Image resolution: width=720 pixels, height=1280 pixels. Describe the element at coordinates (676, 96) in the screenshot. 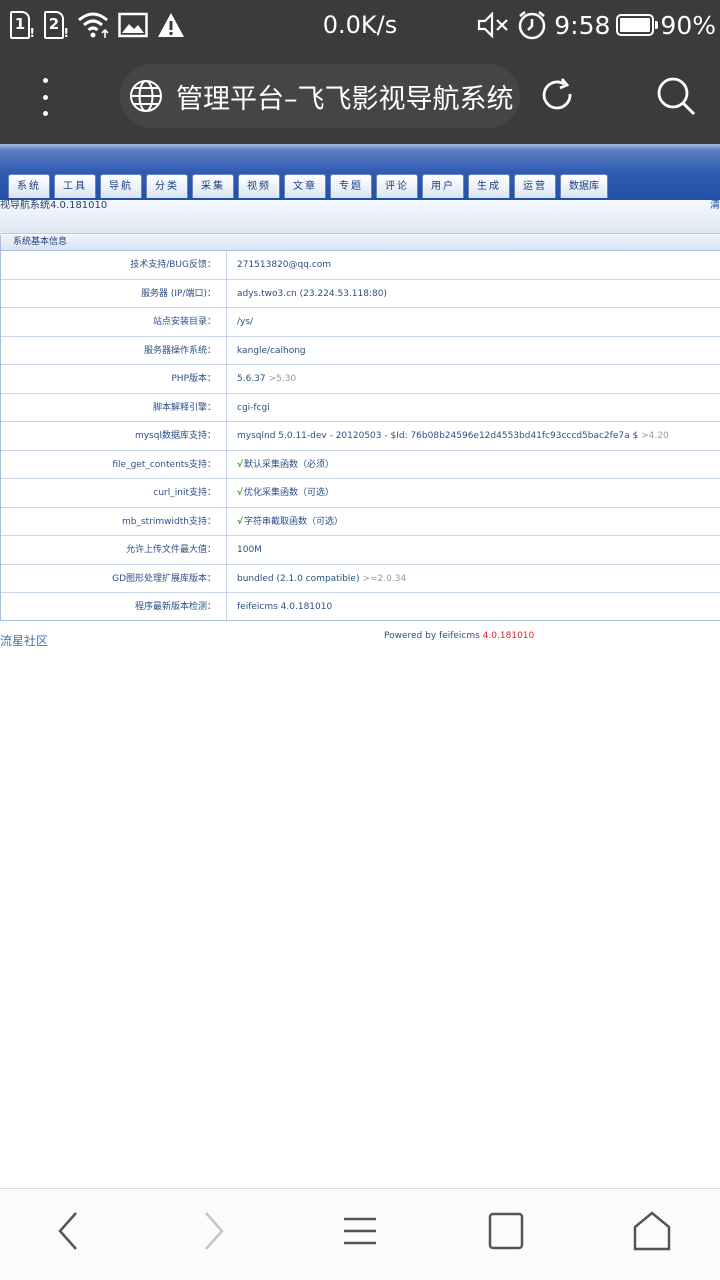

I see `search-icon` at that location.